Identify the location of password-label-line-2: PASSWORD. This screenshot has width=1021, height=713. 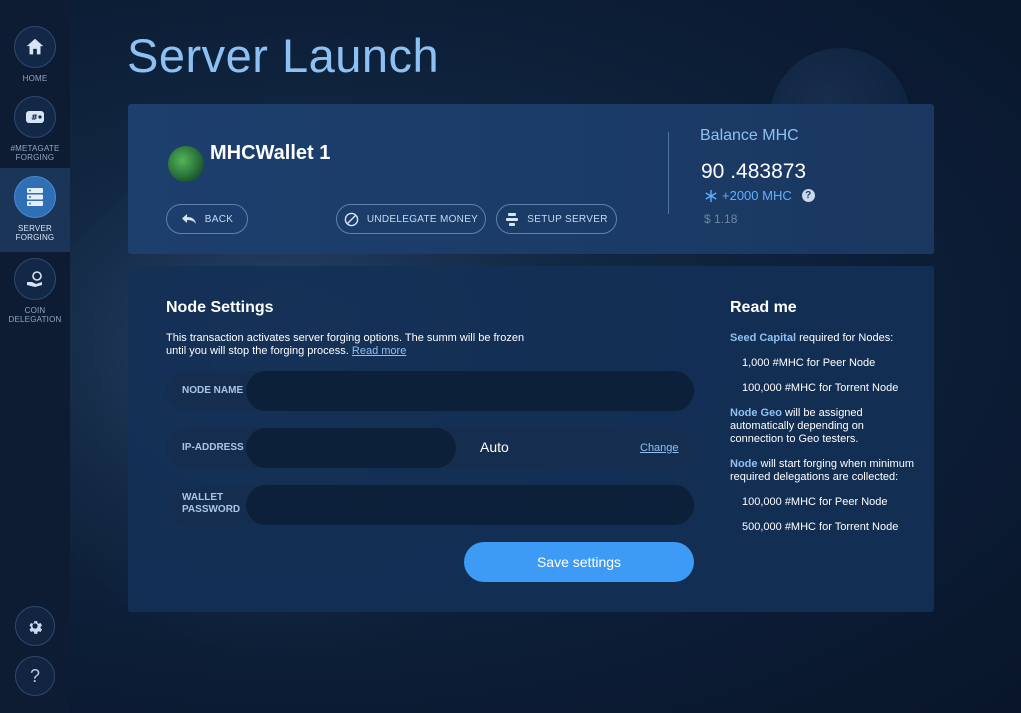
(211, 509).